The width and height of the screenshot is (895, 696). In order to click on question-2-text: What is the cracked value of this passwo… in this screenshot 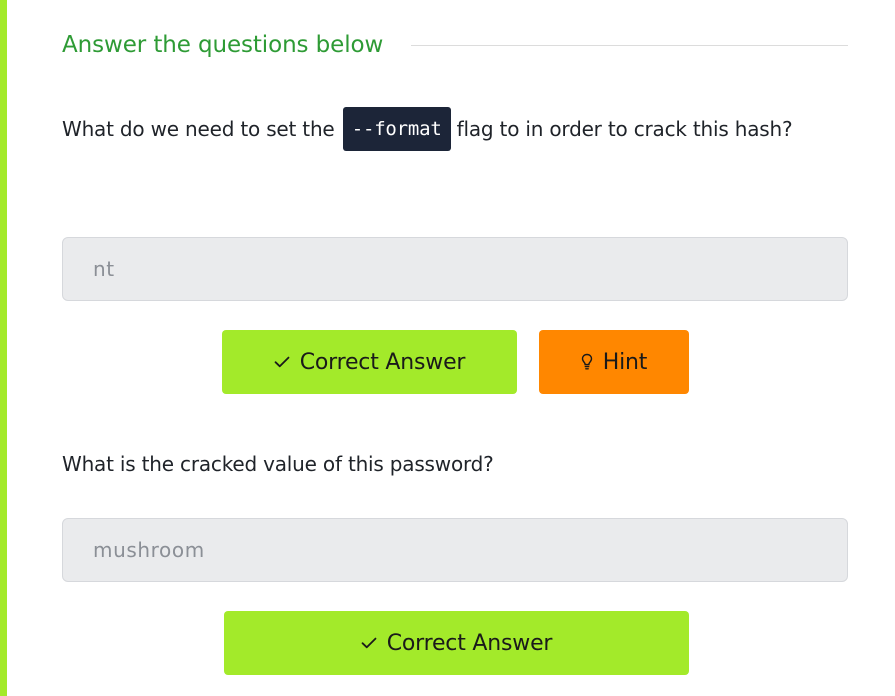, I will do `click(278, 464)`.